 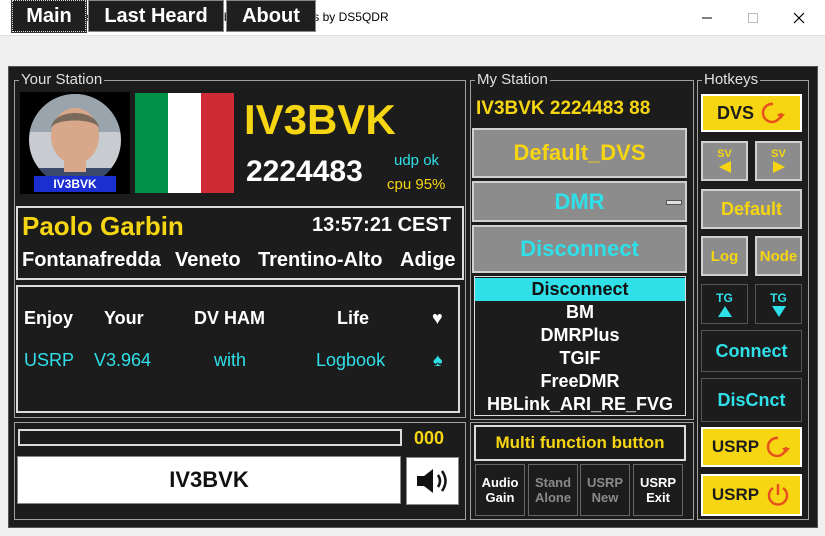 I want to click on usrp-new-button: USRP New, so click(x=605, y=490).